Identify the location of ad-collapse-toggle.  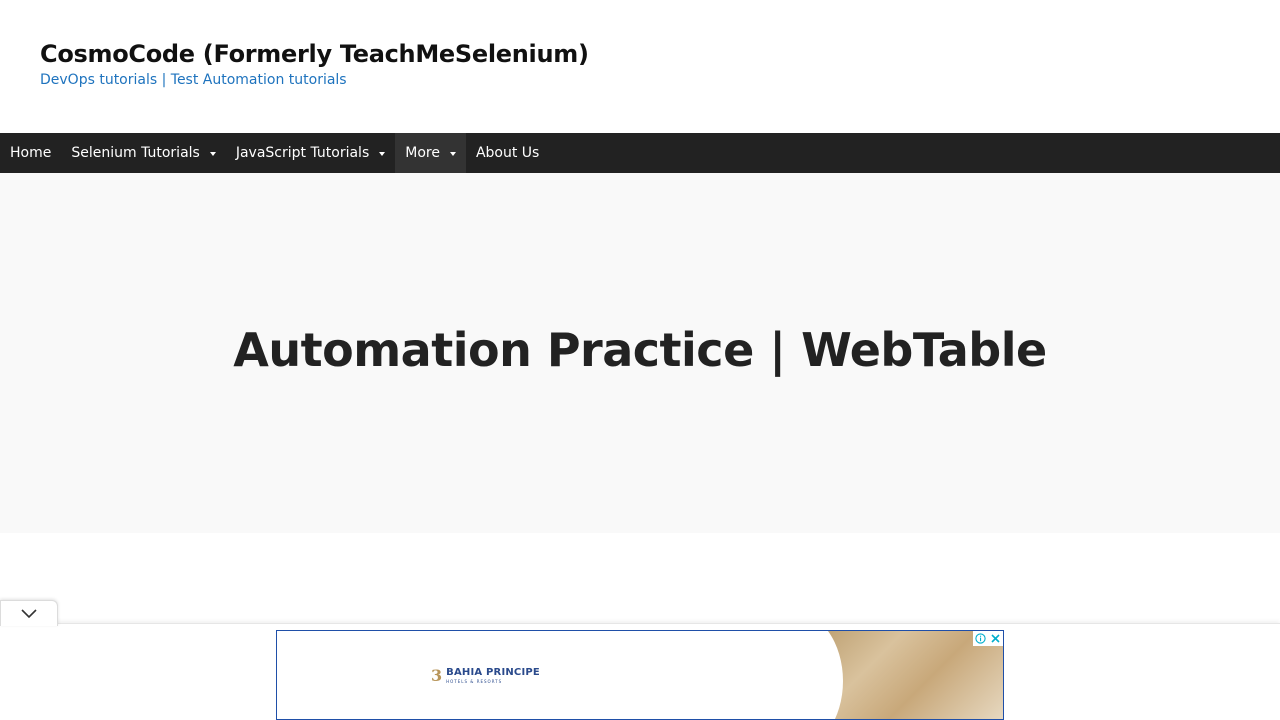
(29, 613).